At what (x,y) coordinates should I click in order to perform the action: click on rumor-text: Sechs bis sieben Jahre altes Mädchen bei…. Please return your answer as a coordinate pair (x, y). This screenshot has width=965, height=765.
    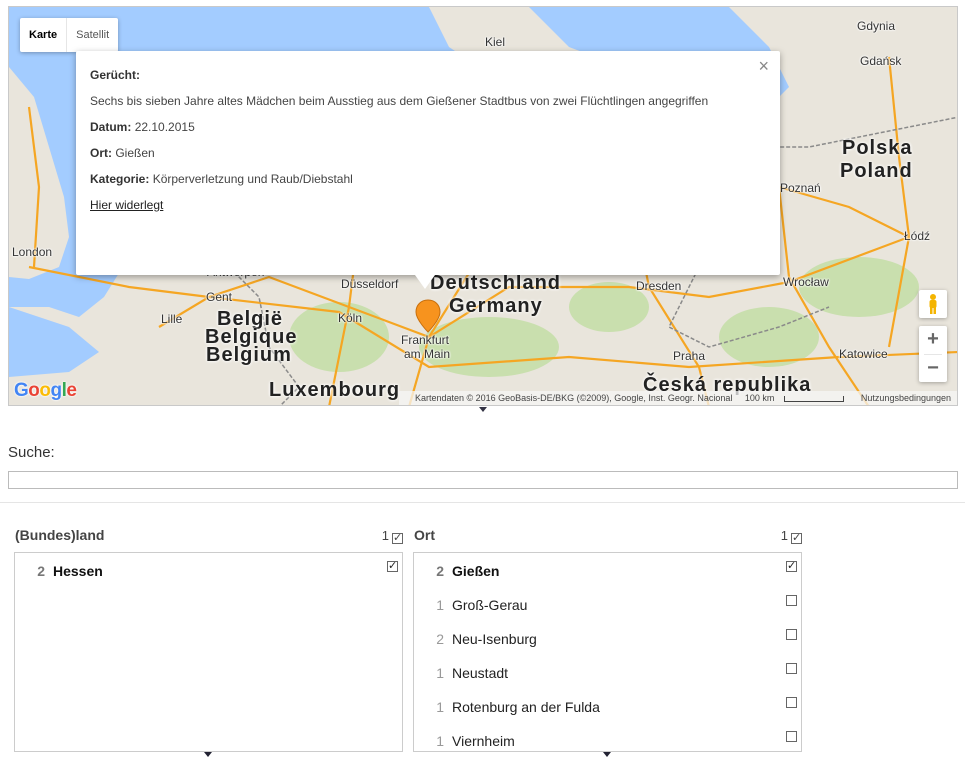
    Looking at the image, I should click on (399, 101).